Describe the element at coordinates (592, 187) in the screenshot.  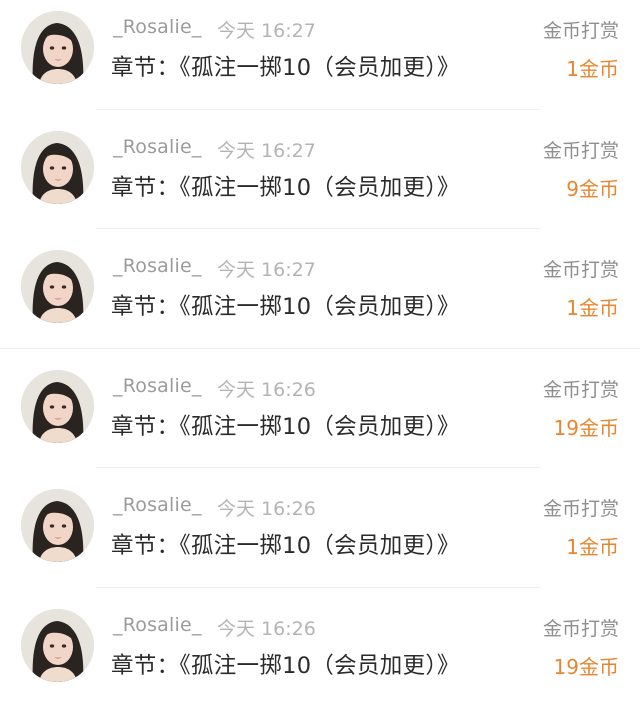
I see `reward-amount: 9金币` at that location.